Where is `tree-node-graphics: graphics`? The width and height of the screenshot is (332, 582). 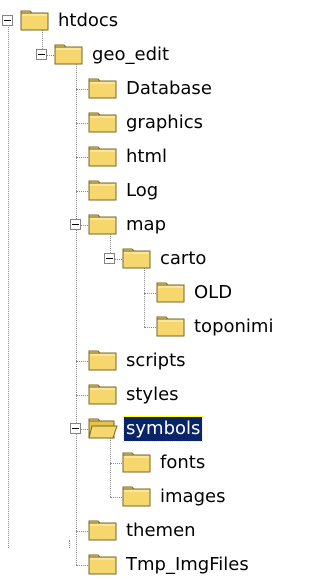
tree-node-graphics: graphics is located at coordinates (166, 123).